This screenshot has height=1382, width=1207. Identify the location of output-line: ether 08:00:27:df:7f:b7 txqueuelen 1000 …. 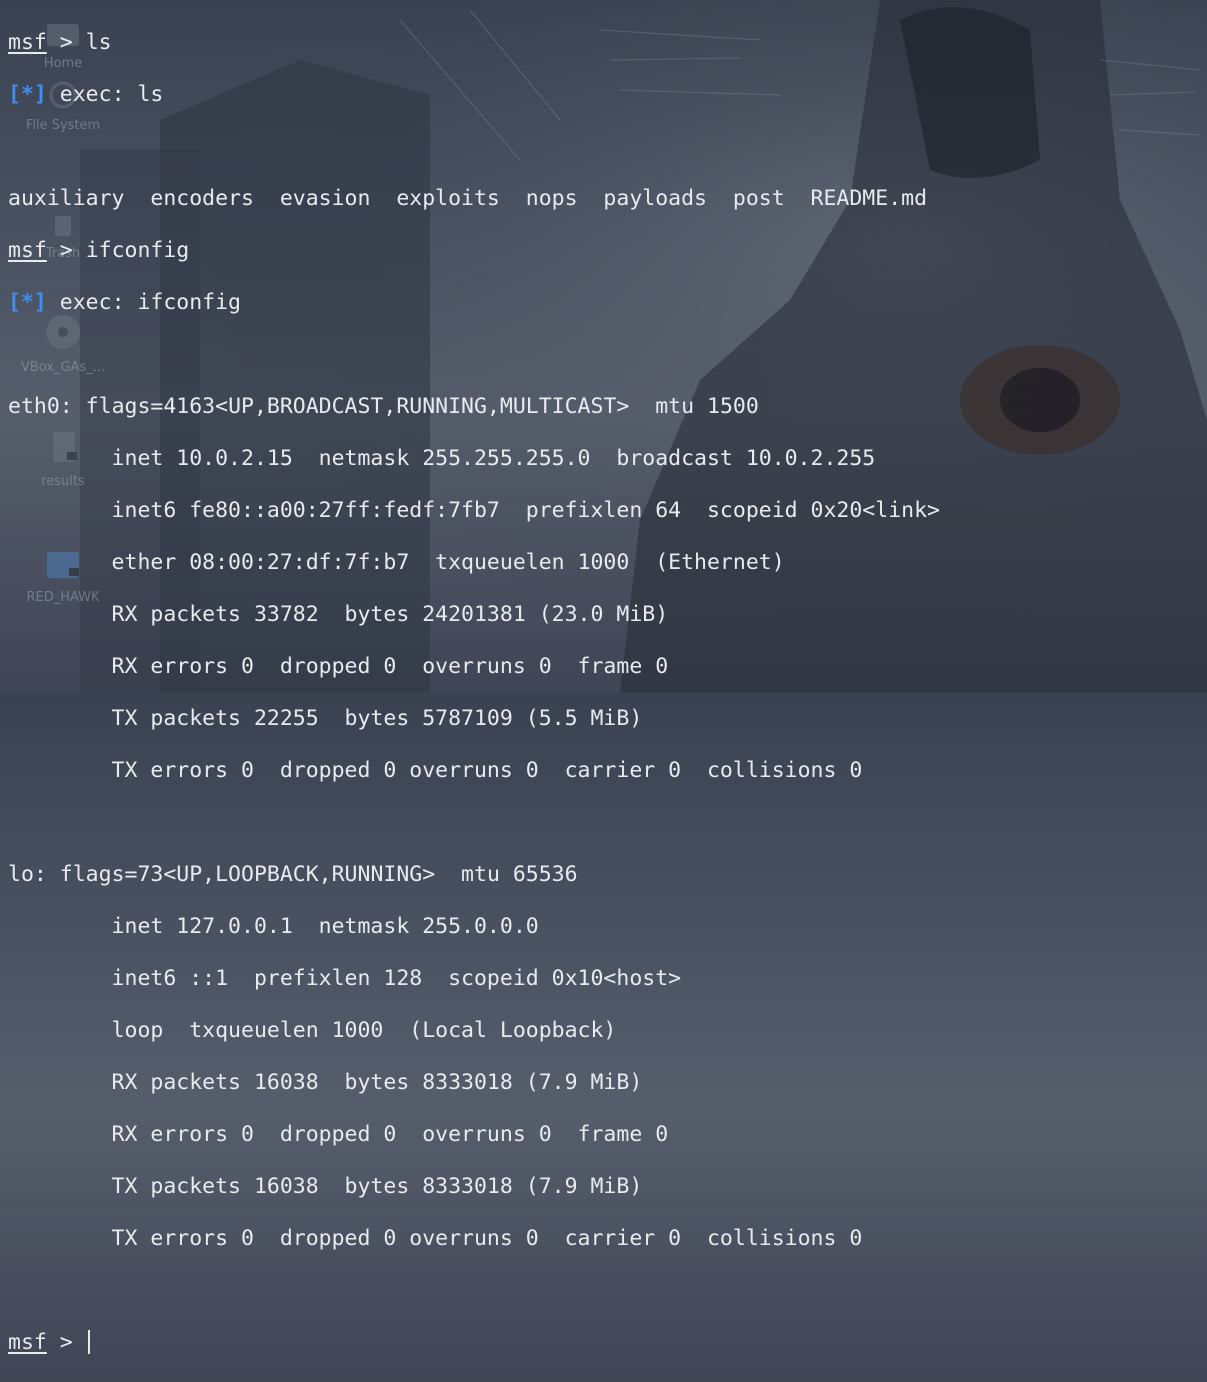
(396, 562).